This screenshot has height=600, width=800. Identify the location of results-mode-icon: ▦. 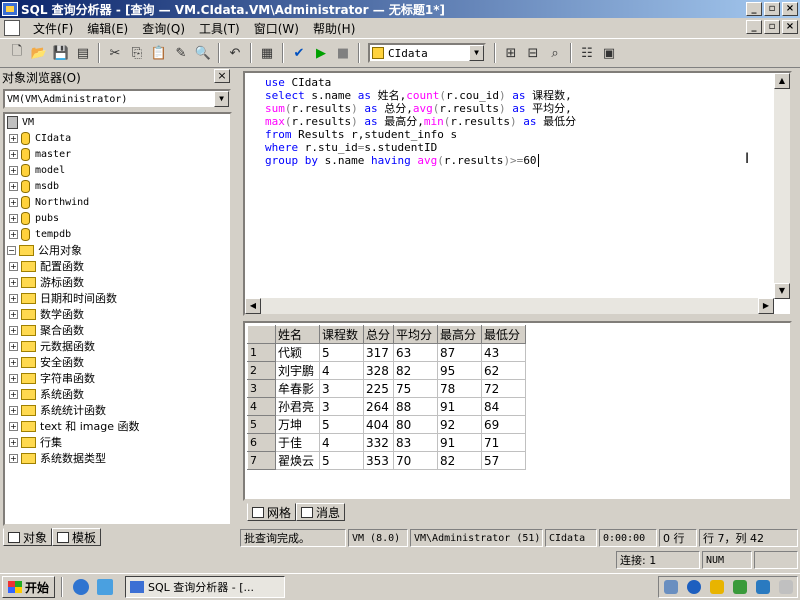
(267, 53).